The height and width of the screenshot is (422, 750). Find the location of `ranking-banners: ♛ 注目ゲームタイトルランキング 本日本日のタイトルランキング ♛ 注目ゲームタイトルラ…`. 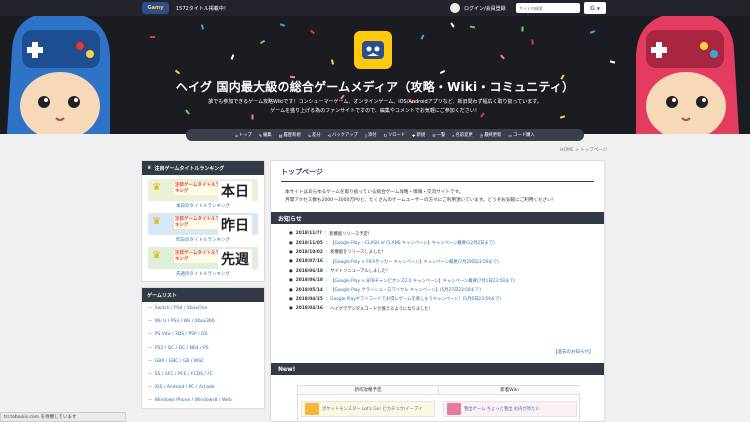

ranking-banners: ♛ 注目ゲームタイトルランキング 本日本日のタイトルランキング ♛ 注目ゲームタイトルラ… is located at coordinates (203, 228).